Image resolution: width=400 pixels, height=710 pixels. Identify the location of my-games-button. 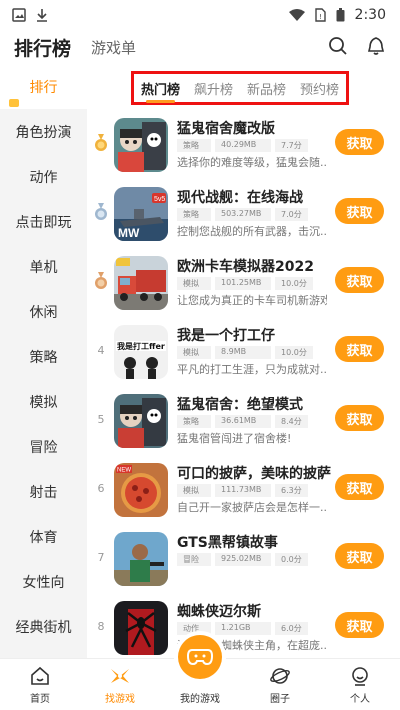
(200, 657).